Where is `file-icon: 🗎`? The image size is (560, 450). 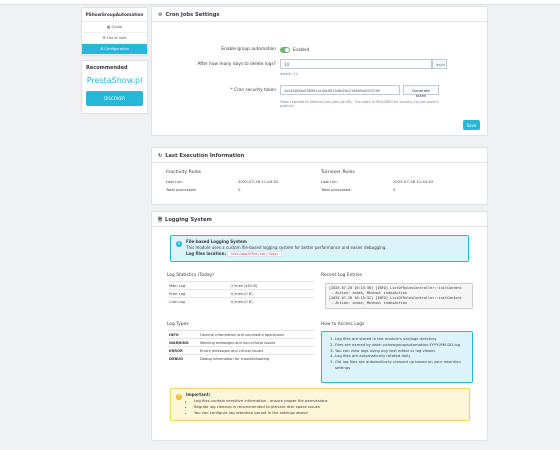 file-icon: 🗎 is located at coordinates (160, 220).